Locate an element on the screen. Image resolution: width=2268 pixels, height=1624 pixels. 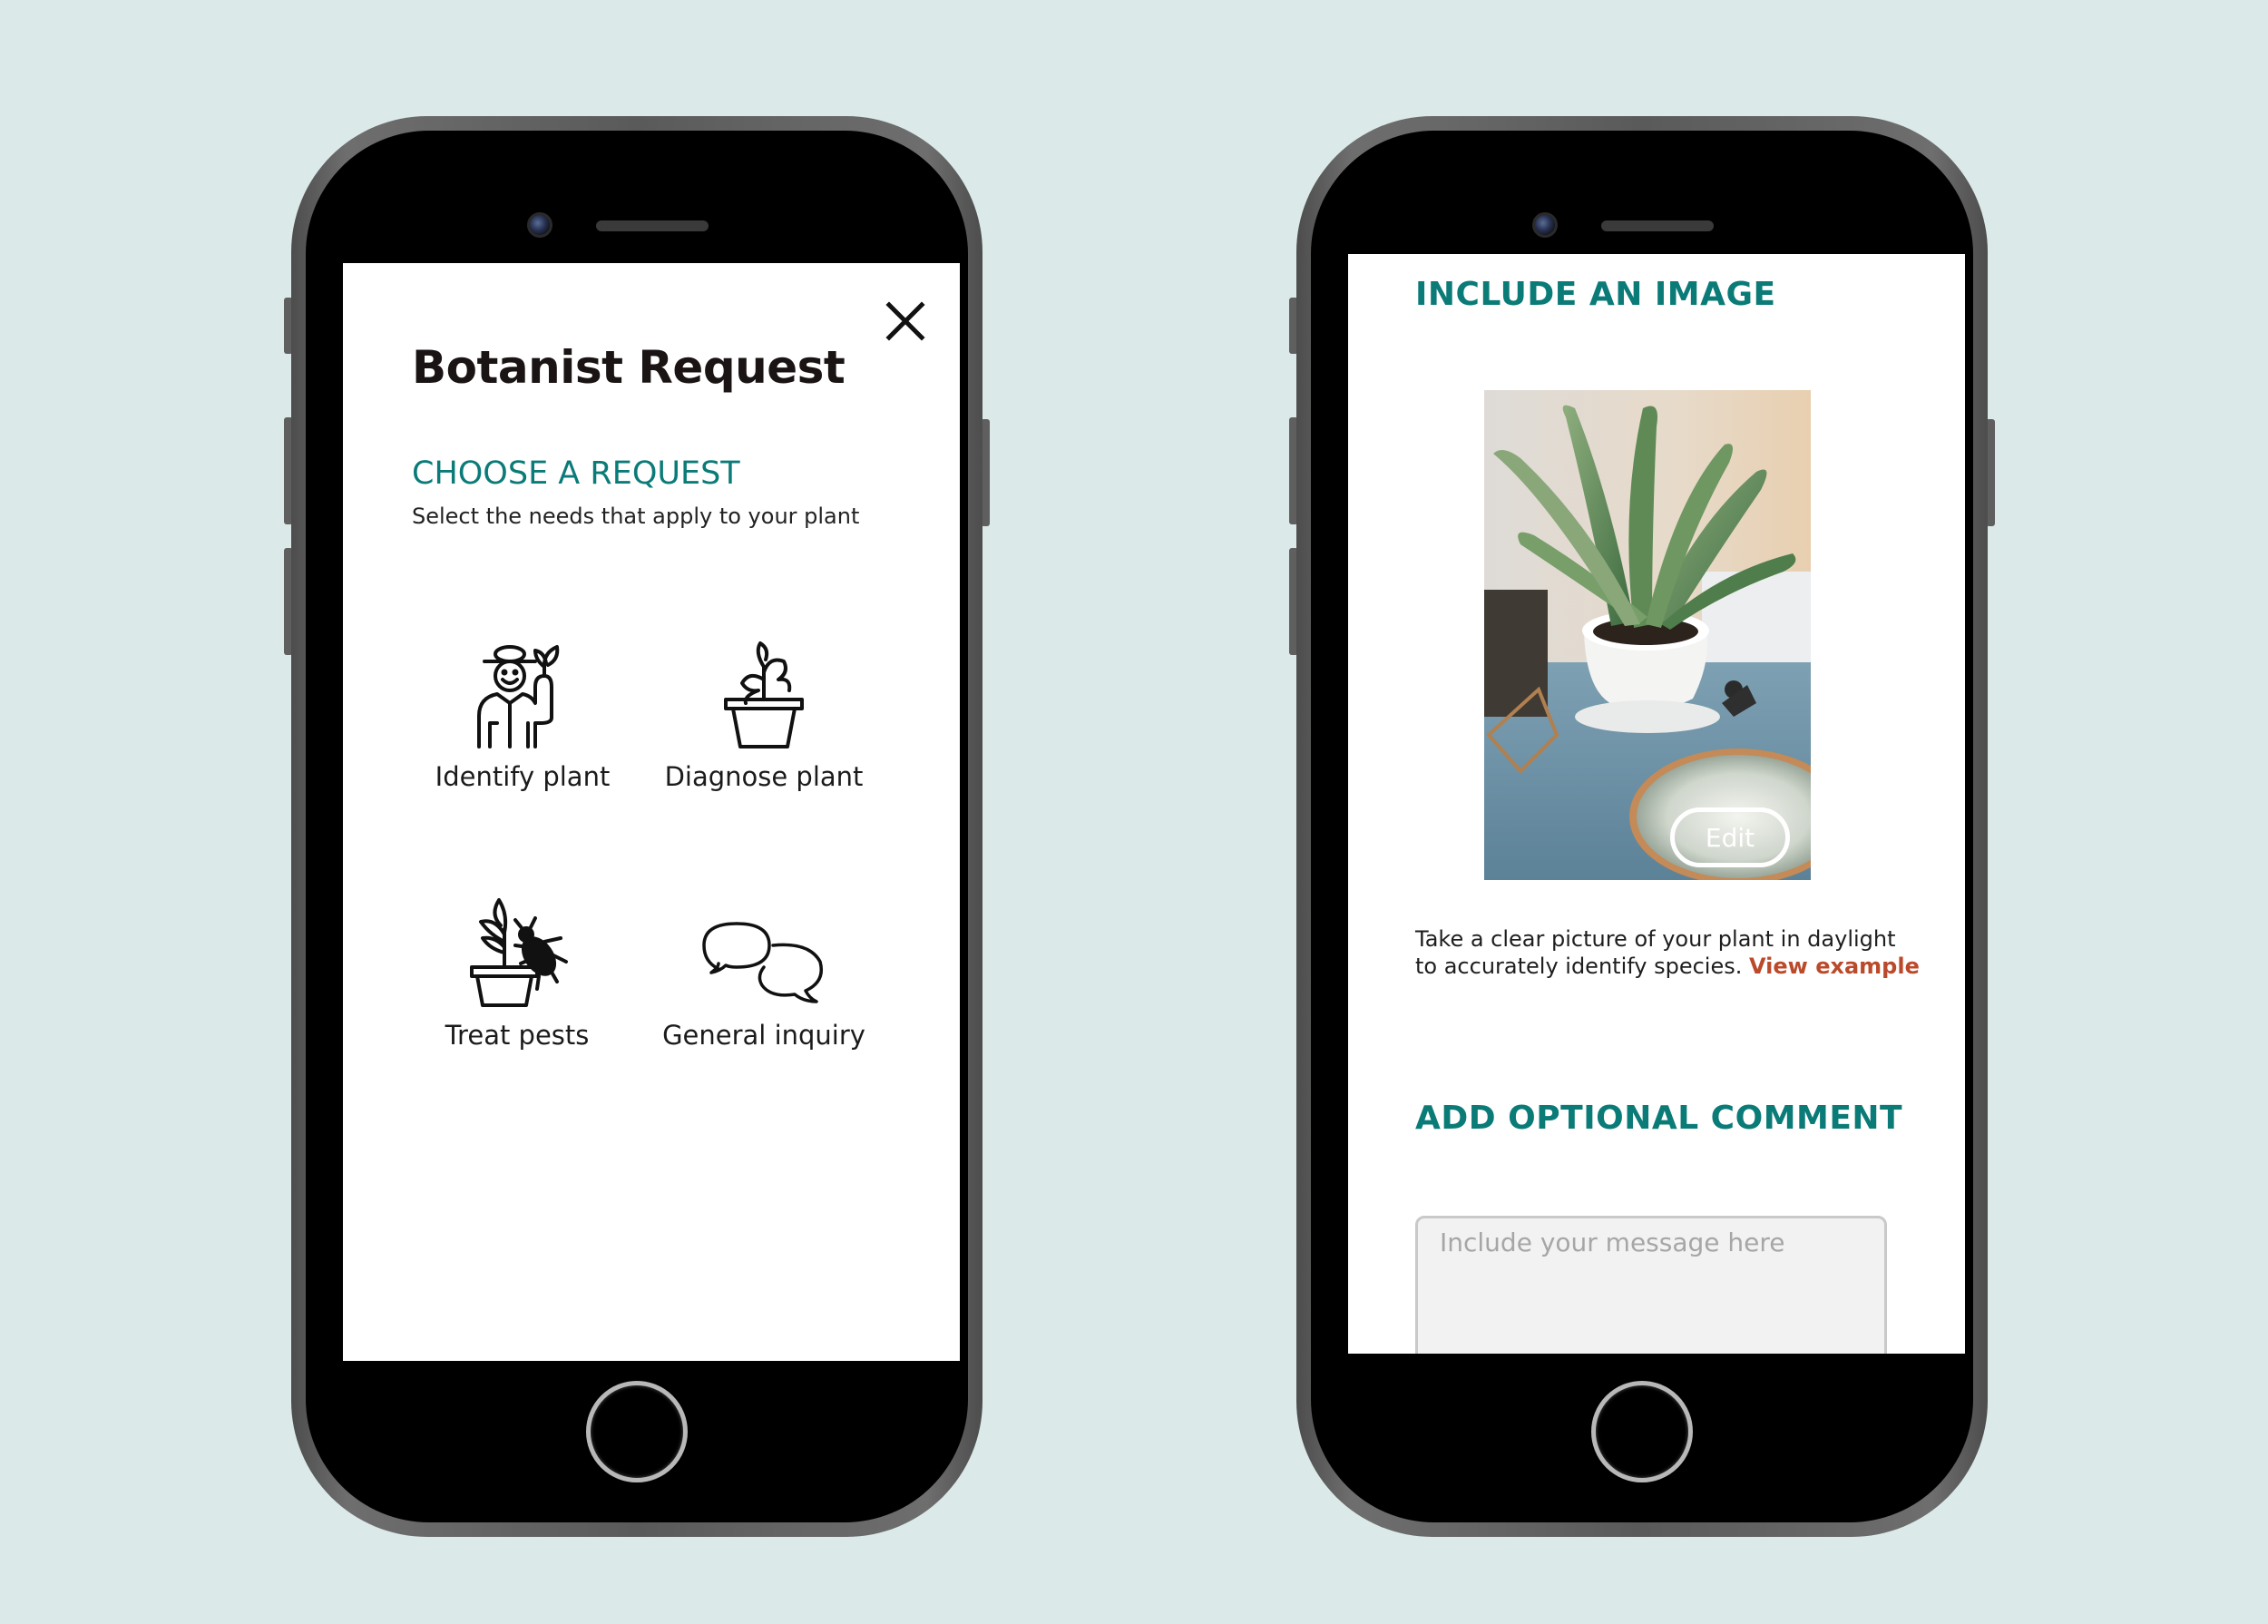
option-identify-plant: Identify plant is located at coordinates (522, 730).